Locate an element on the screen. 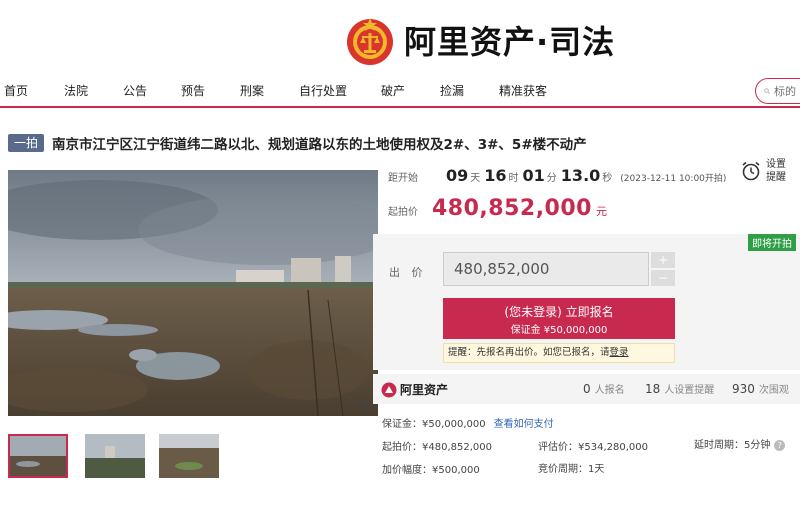 The height and width of the screenshot is (517, 800). ali-asset-logo-text: 阿里资产 is located at coordinates (424, 390).